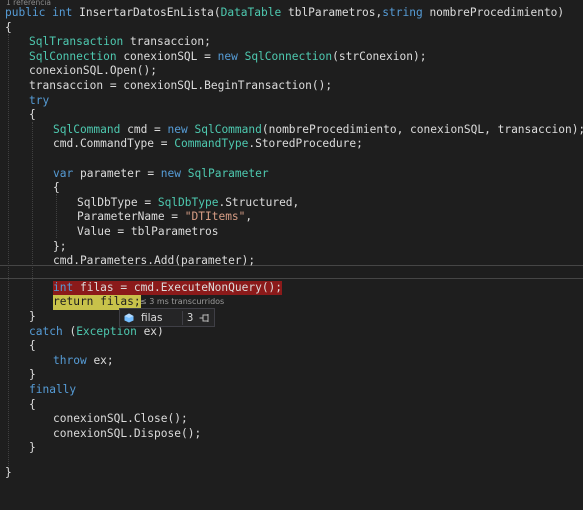  I want to click on code-line-15: Value = tblParametros, so click(291, 232).